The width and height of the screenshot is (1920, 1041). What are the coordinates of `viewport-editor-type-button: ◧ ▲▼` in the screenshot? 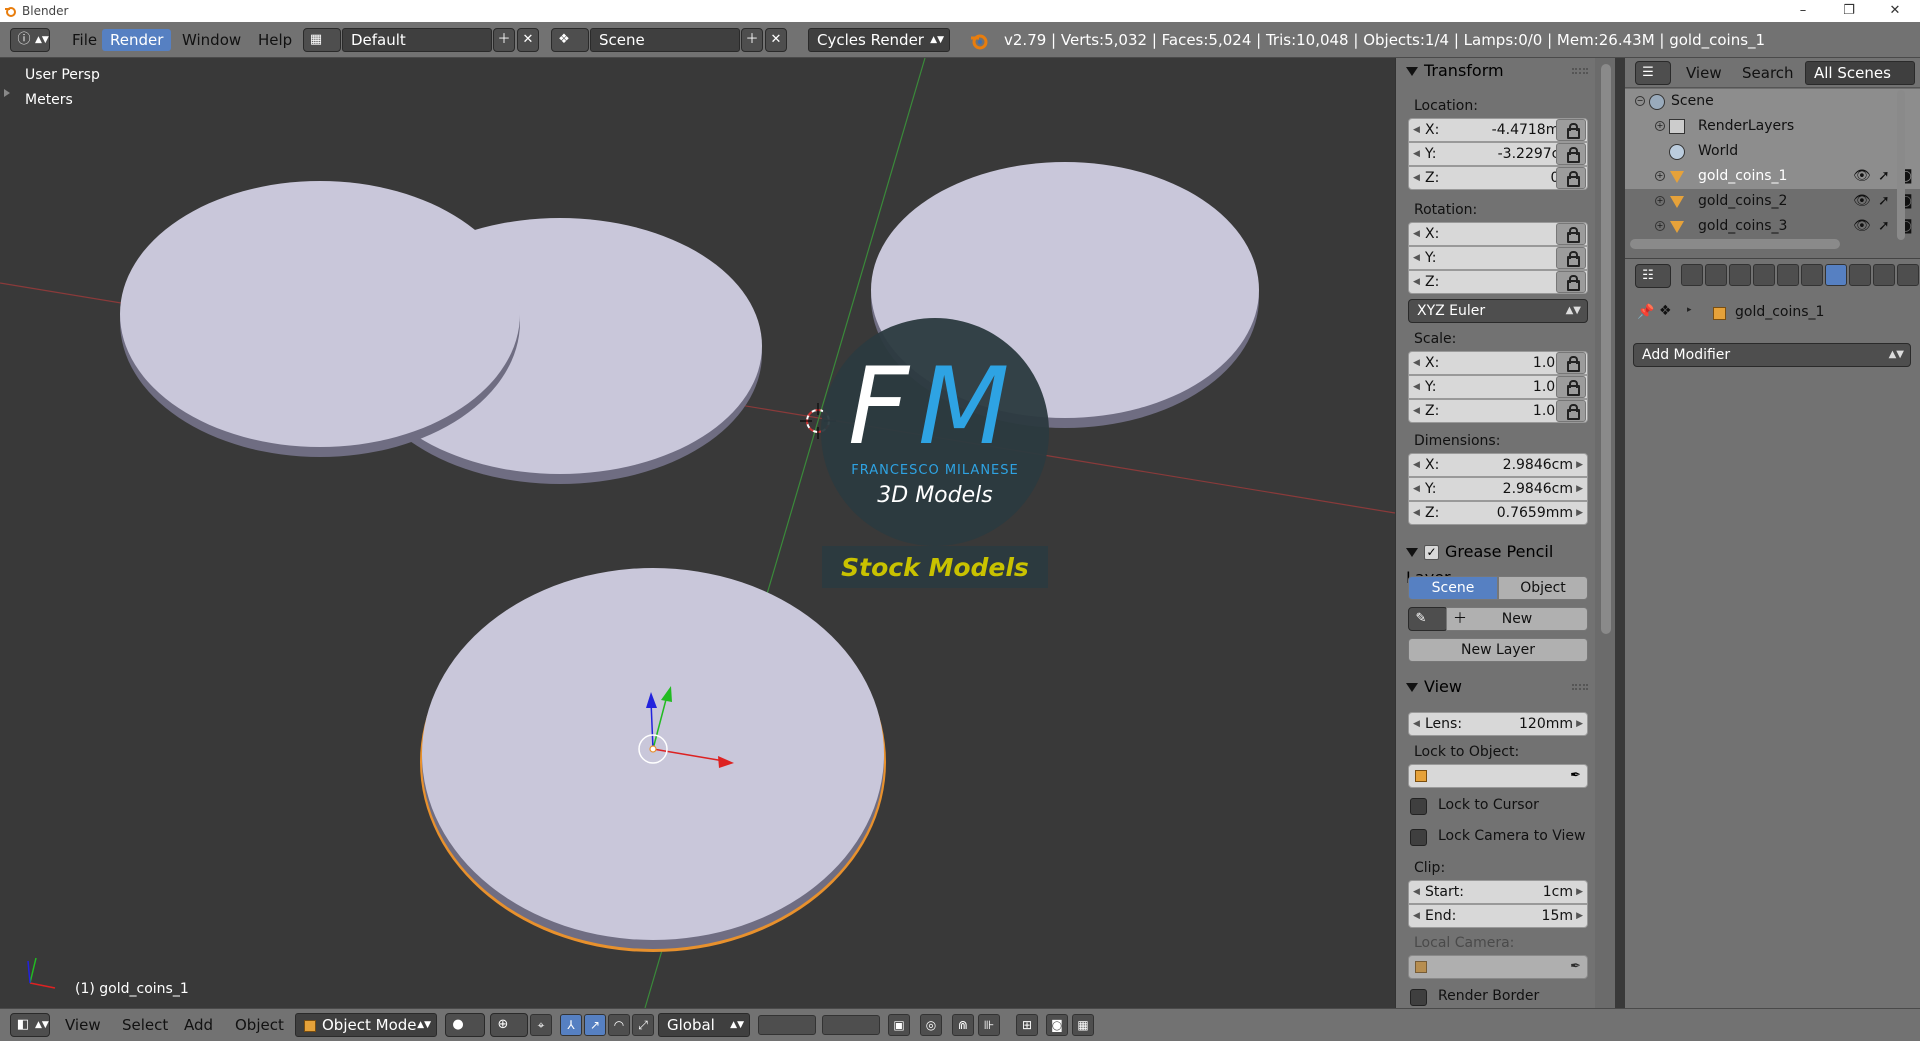 It's located at (30, 1025).